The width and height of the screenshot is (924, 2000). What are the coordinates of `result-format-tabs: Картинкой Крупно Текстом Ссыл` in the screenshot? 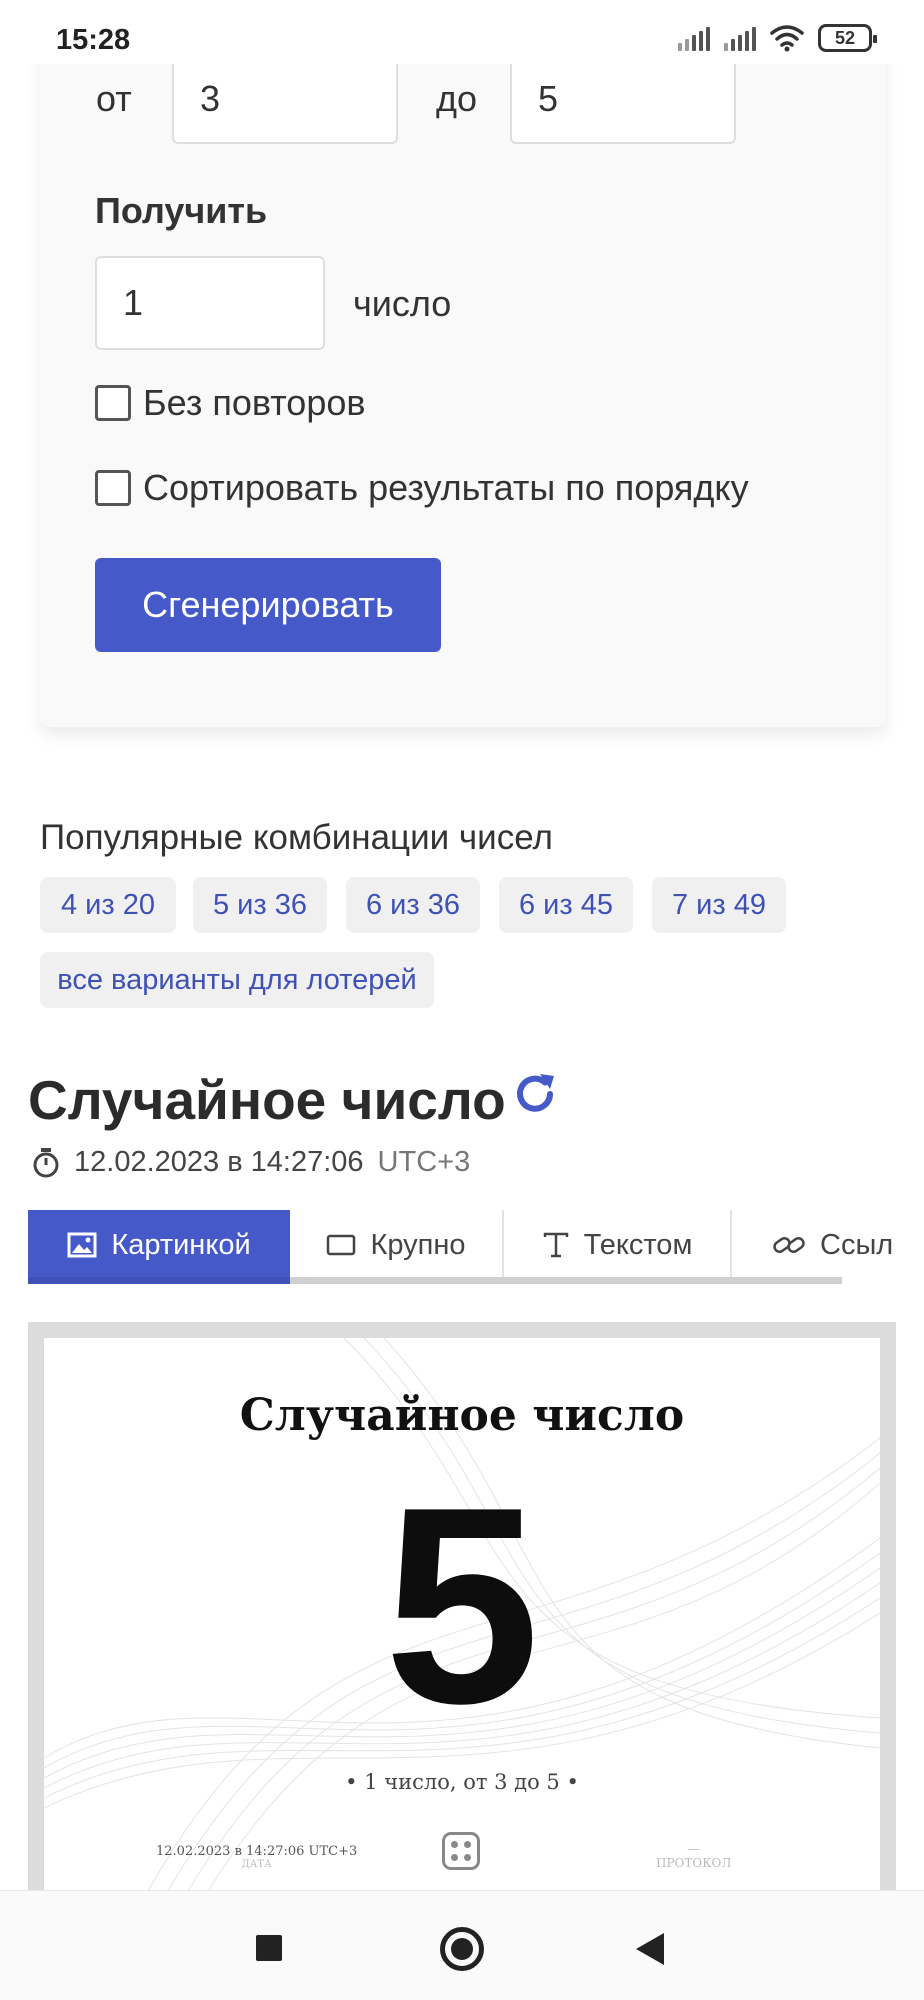 It's located at (462, 1247).